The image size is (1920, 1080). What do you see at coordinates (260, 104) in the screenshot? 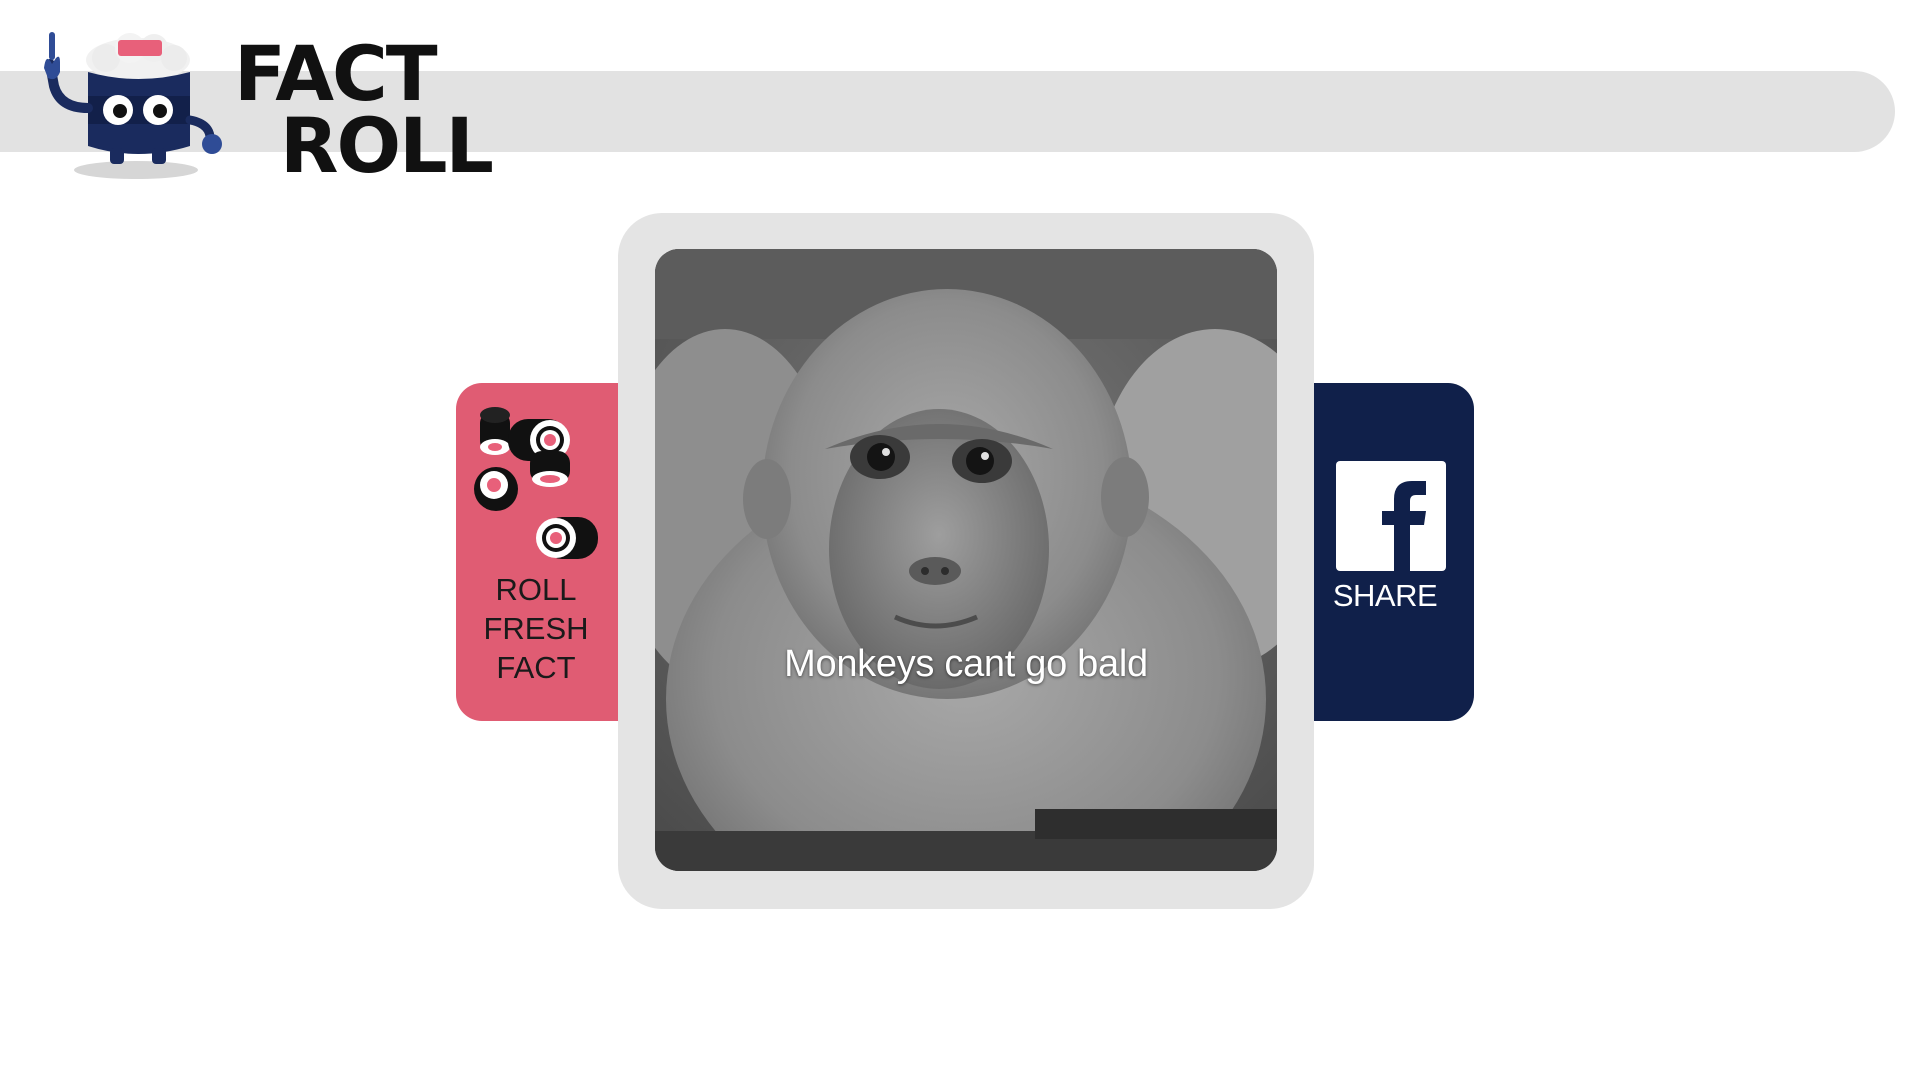
I see `fact-roll-logo: FACT ROLL` at bounding box center [260, 104].